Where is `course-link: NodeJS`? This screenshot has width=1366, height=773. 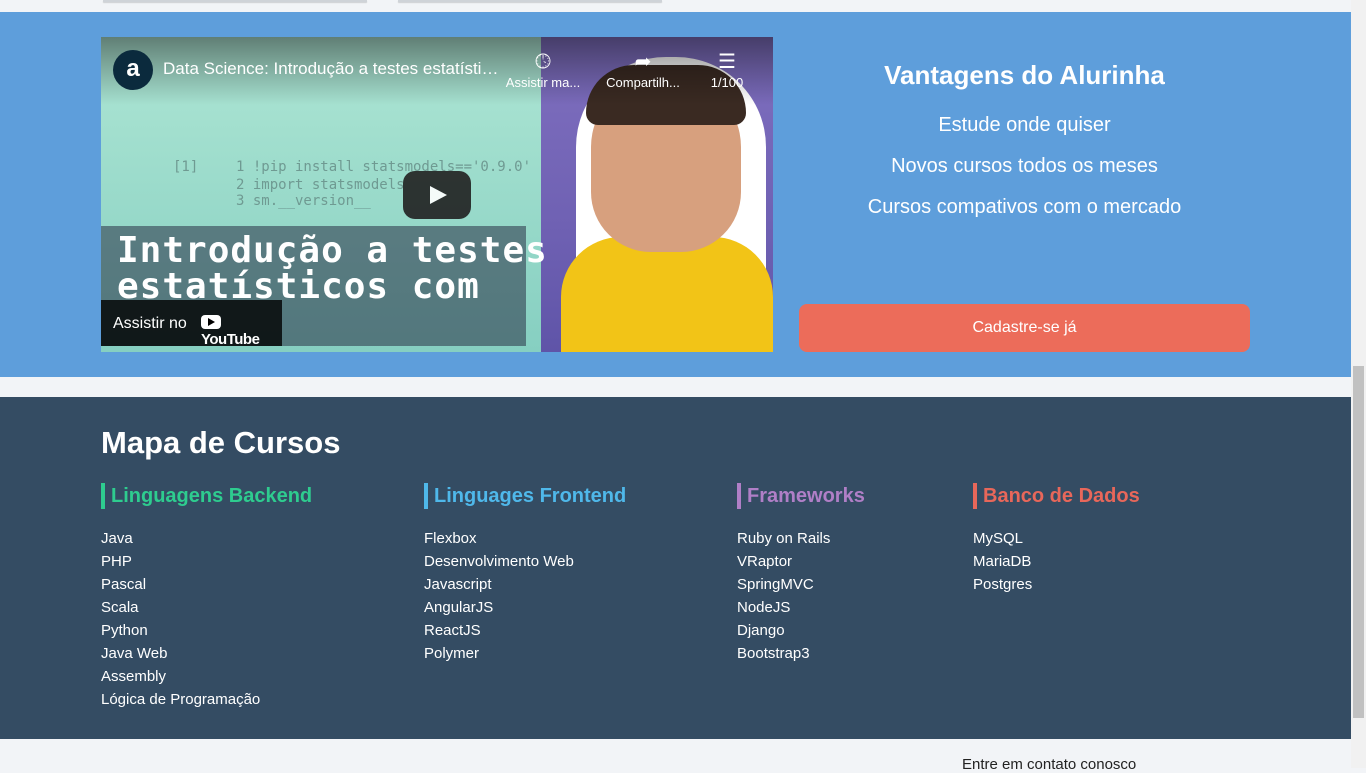 course-link: NodeJS is located at coordinates (801, 610).